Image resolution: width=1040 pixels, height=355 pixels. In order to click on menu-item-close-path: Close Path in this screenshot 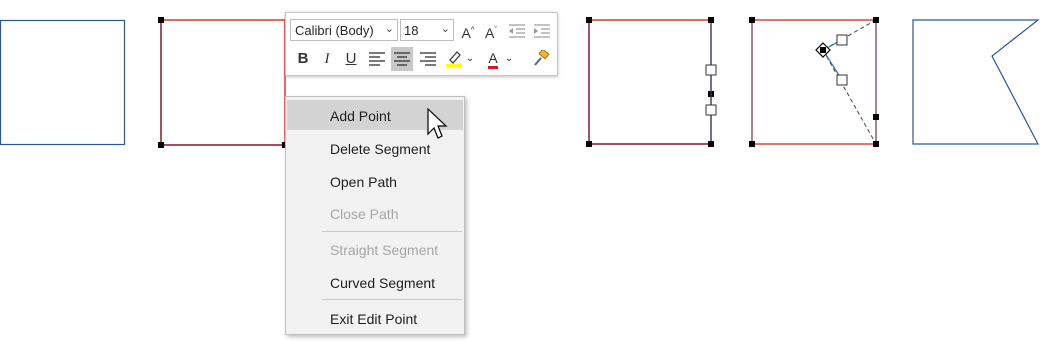, I will do `click(375, 213)`.